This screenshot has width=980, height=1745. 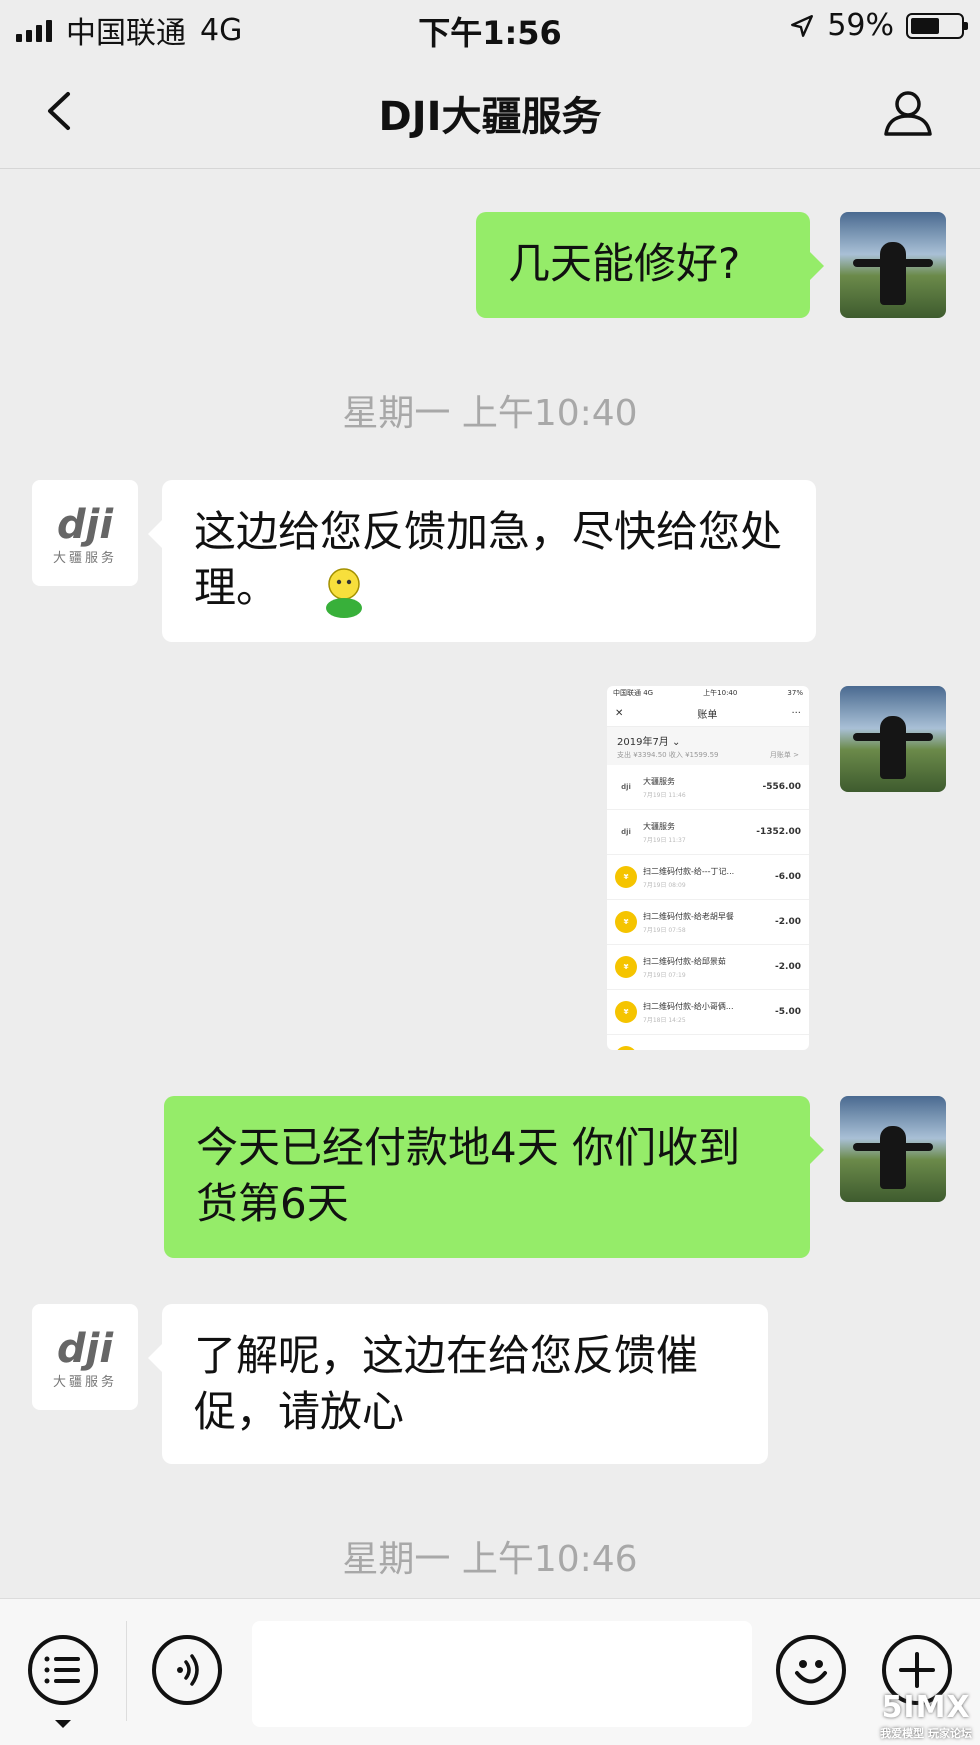 I want to click on message-text: 了解呢，这边在给您反馈催促，请放心, so click(x=446, y=1383).